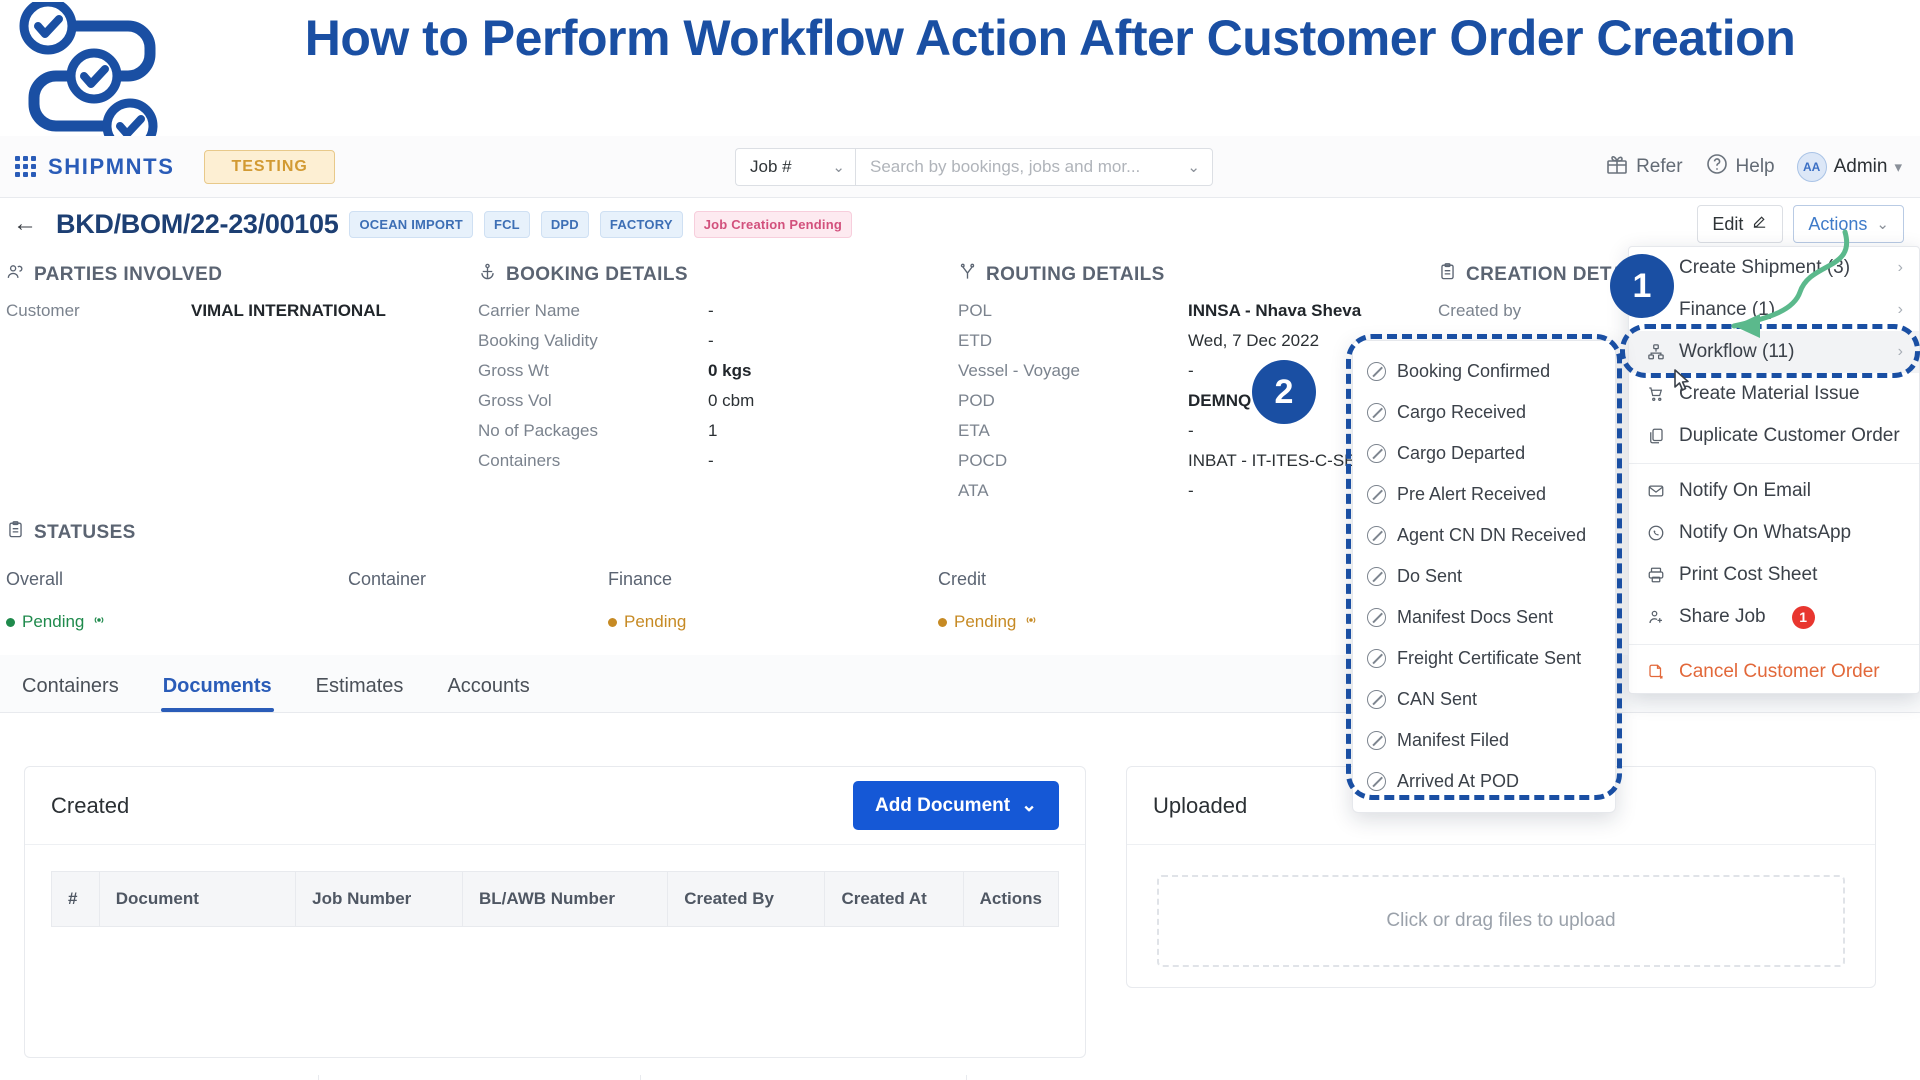  What do you see at coordinates (1011, 899) in the screenshot?
I see `col-actions: Actions` at bounding box center [1011, 899].